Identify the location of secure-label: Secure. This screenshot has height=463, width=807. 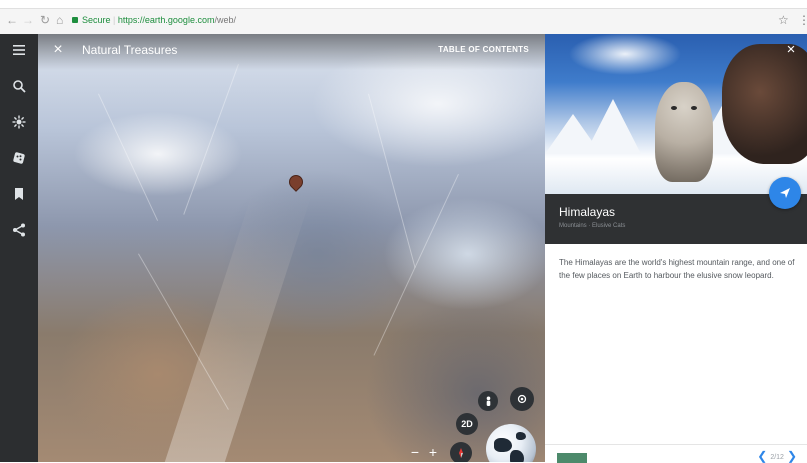
(96, 20).